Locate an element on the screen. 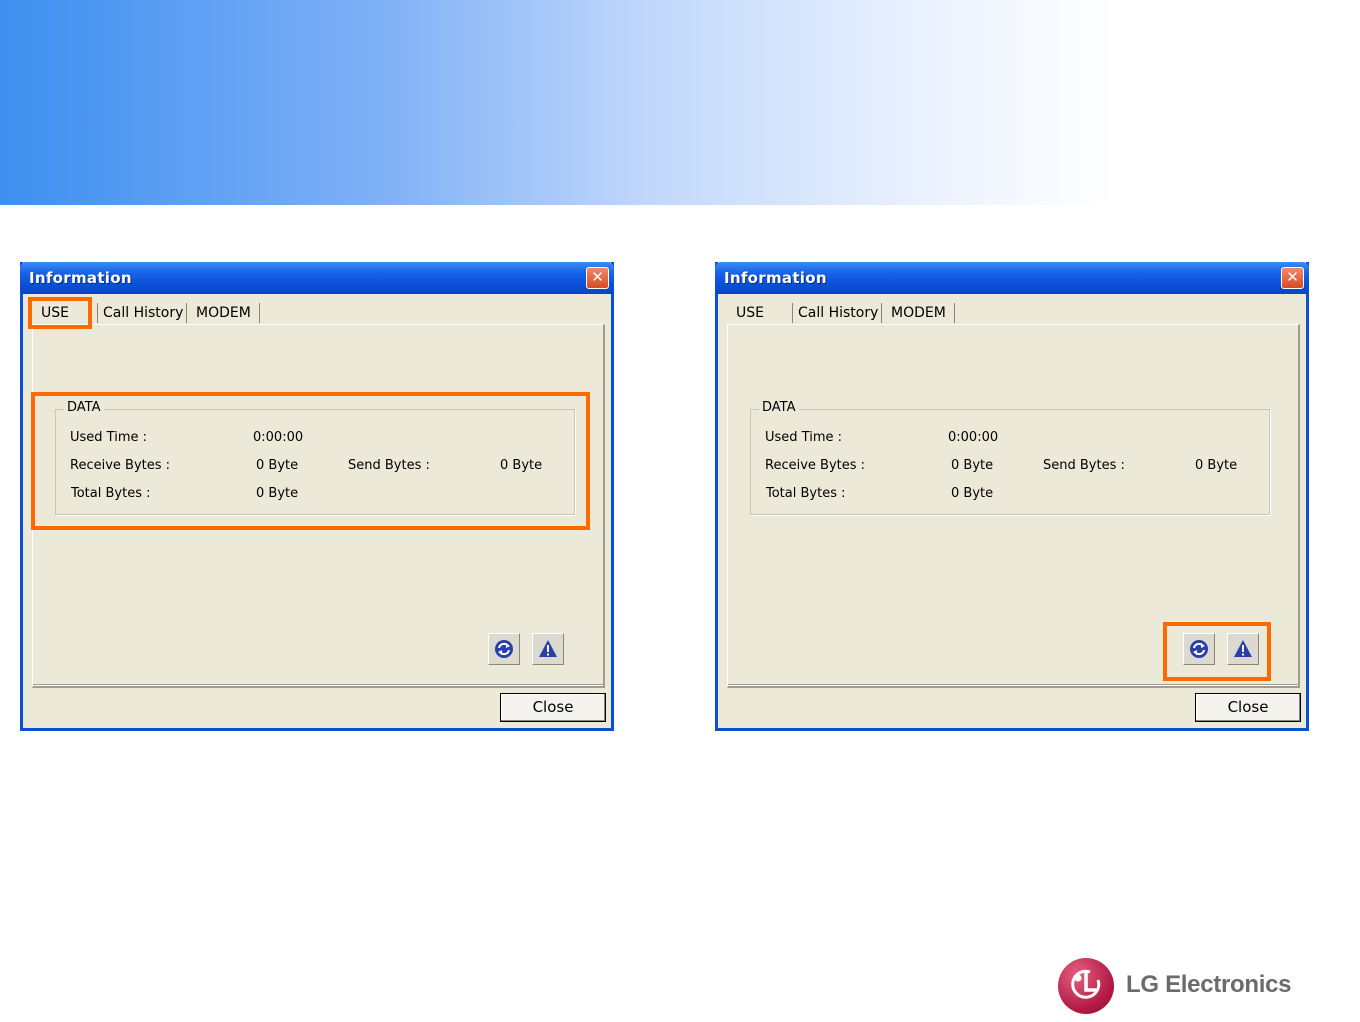 The width and height of the screenshot is (1360, 1022). lg-logo-mark is located at coordinates (1086, 986).